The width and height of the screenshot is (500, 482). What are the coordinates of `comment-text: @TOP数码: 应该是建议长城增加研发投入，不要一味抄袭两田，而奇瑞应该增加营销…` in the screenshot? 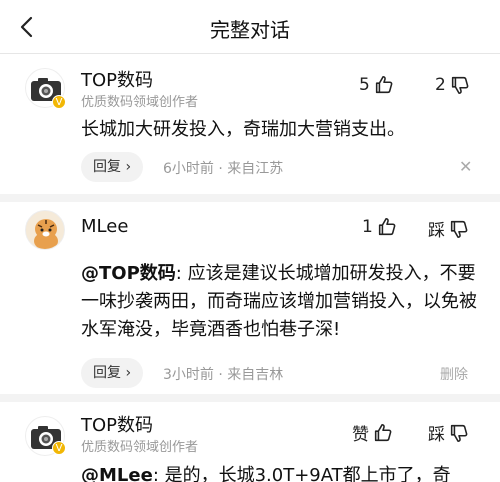 It's located at (281, 302).